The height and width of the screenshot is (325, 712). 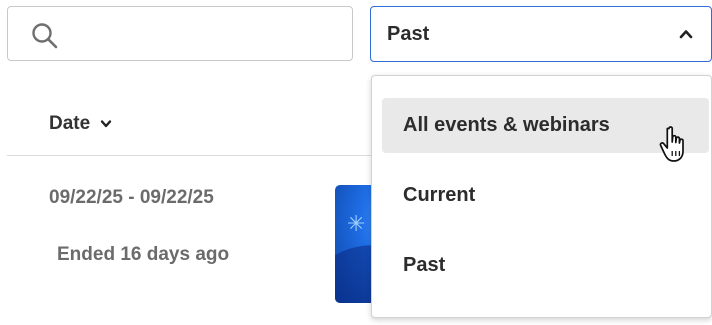 I want to click on option-label: All events & webinars, so click(x=506, y=125).